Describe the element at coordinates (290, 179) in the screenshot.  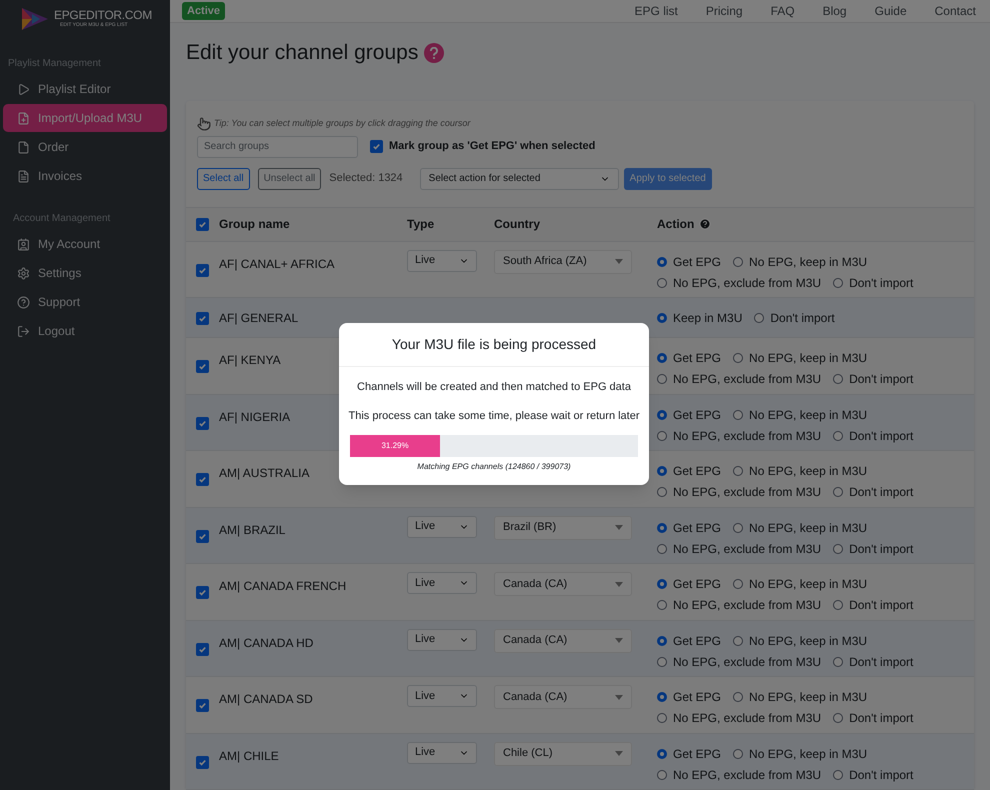
I see `unselect-all-button: Unselect all` at that location.